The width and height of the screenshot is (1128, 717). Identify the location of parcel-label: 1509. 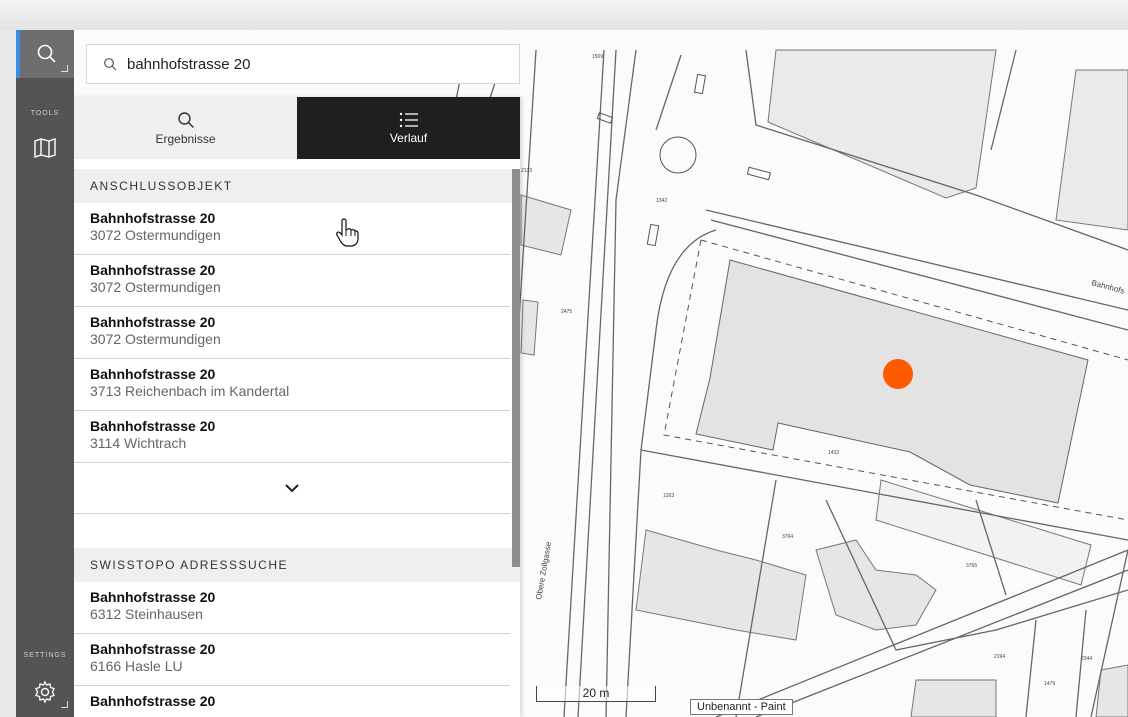
(597, 57).